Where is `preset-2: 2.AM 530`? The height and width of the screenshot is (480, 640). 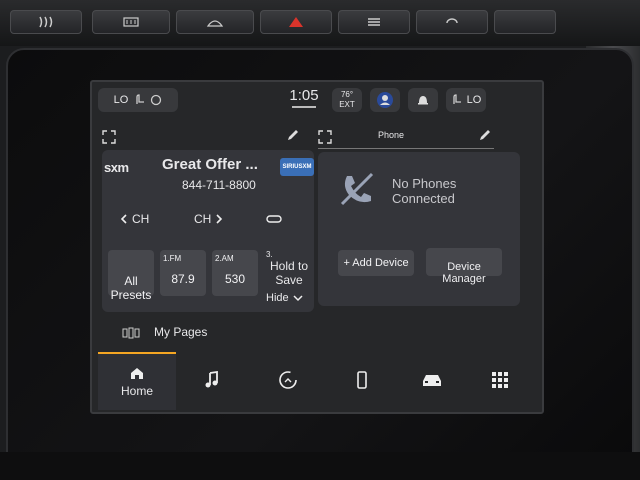 preset-2: 2.AM 530 is located at coordinates (235, 273).